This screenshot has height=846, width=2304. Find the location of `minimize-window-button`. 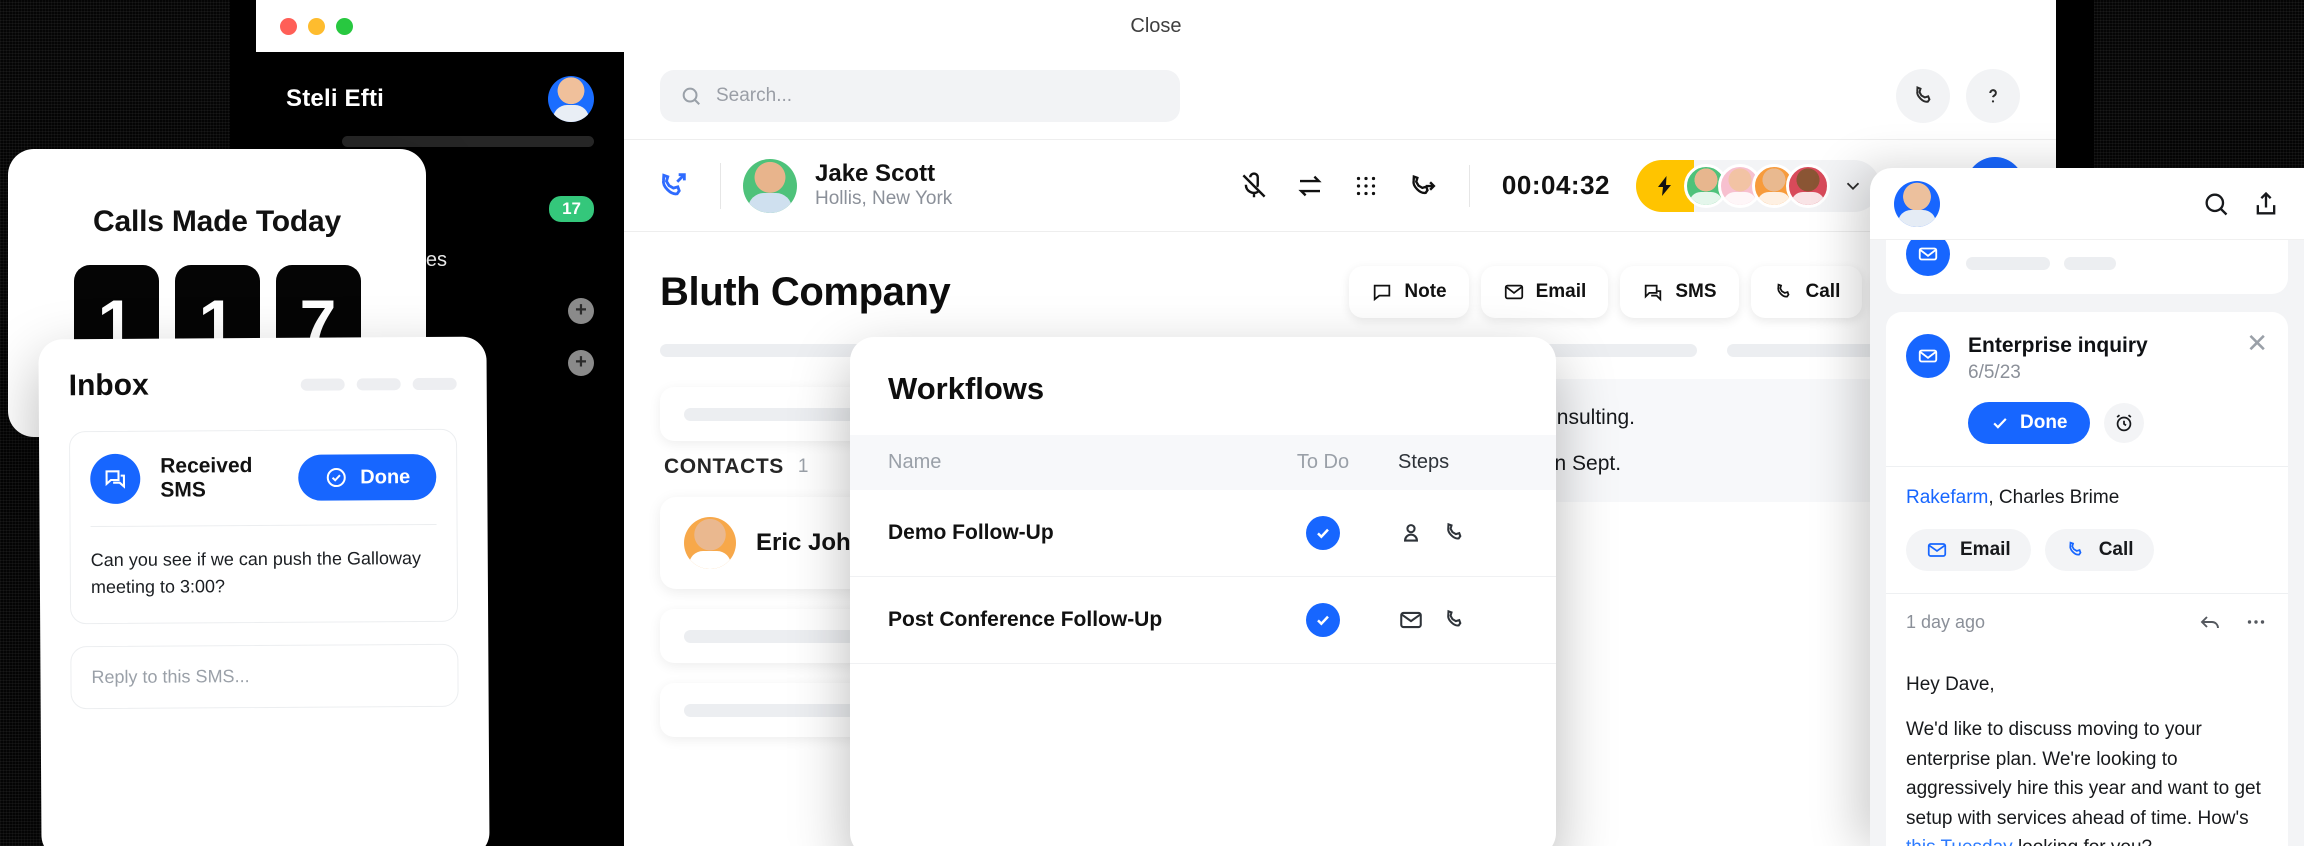

minimize-window-button is located at coordinates (316, 26).